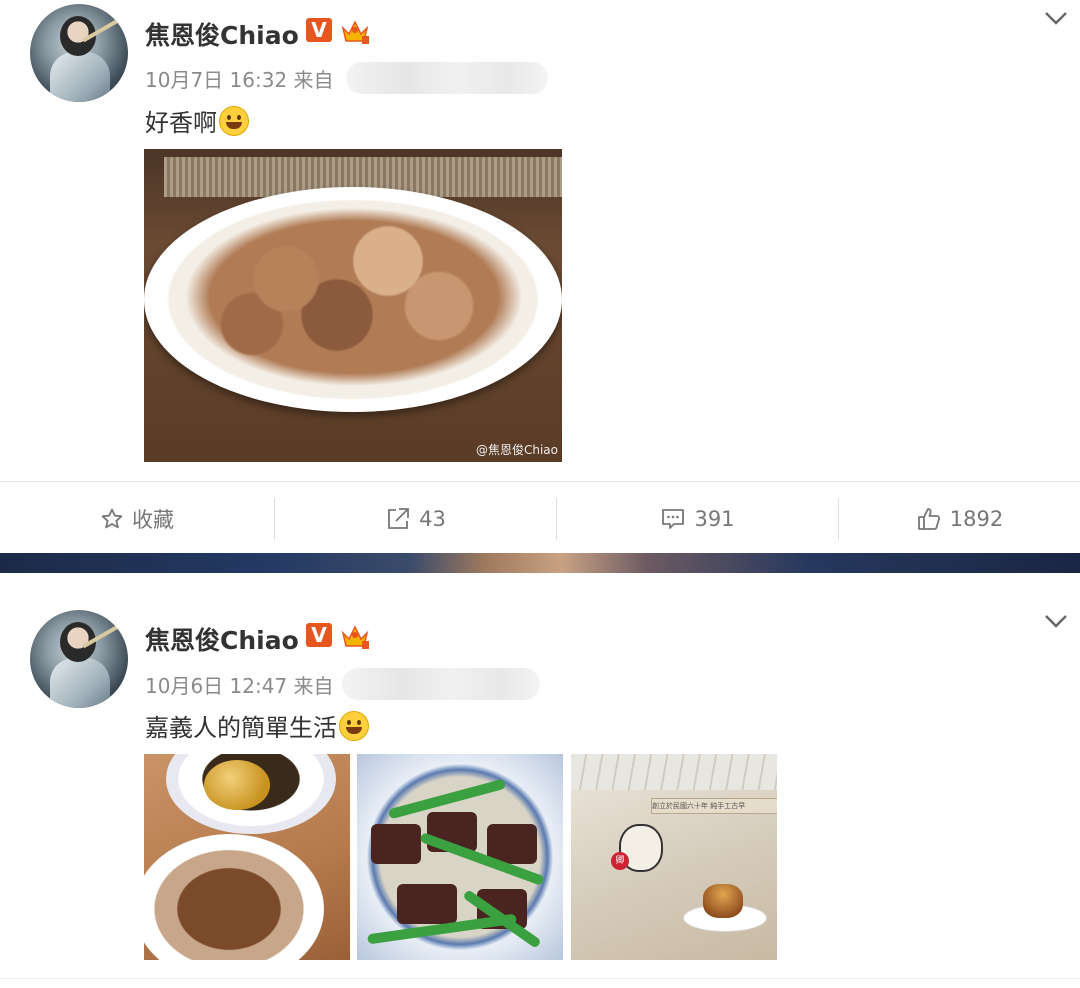 The image size is (1080, 988). Describe the element at coordinates (234, 121) in the screenshot. I see `emoji-grin-icon` at that location.